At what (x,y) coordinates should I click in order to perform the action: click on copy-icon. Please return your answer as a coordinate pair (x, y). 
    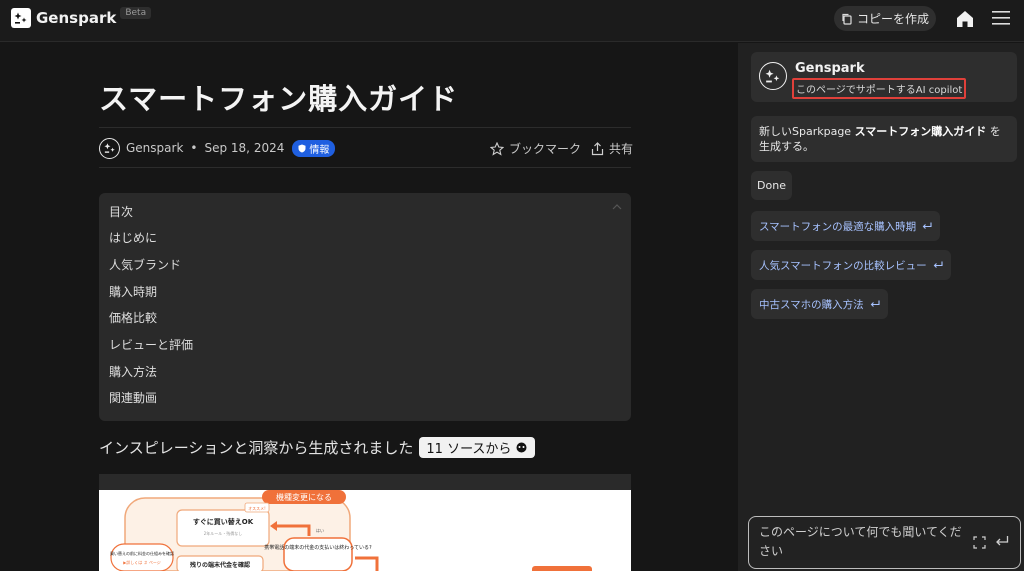
    Looking at the image, I should click on (847, 19).